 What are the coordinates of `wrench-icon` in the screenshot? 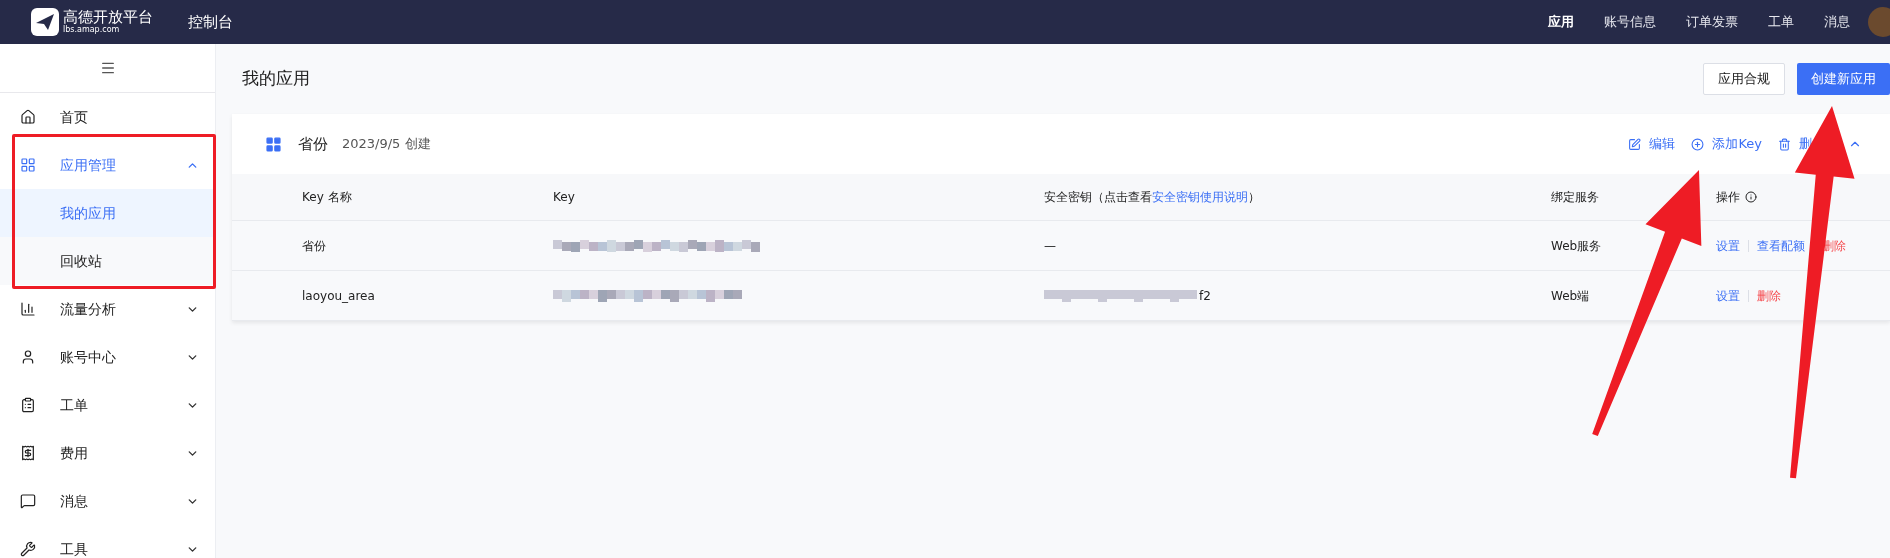 It's located at (28, 549).